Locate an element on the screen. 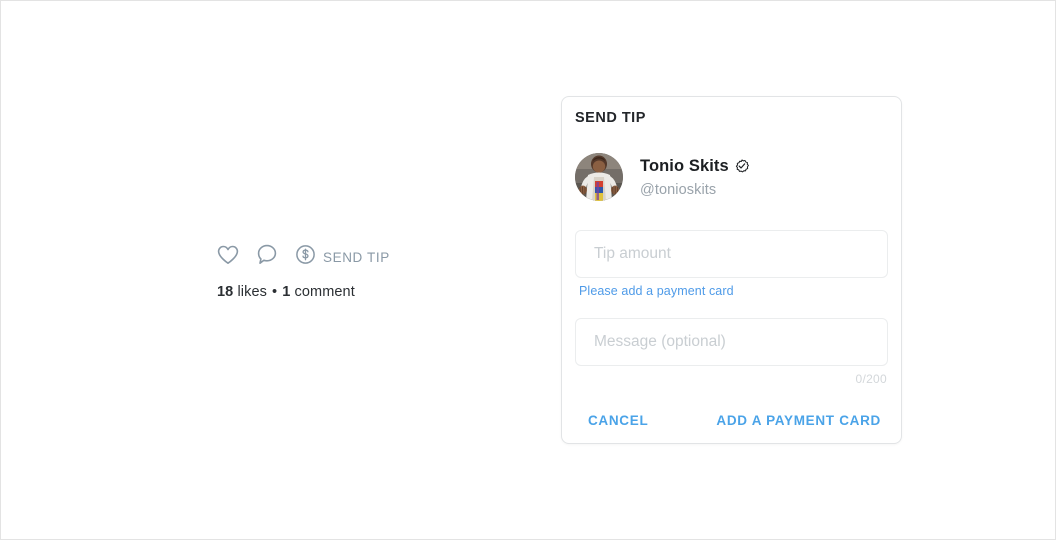 The image size is (1056, 540). send-tip-button: SEND TIP is located at coordinates (342, 257).